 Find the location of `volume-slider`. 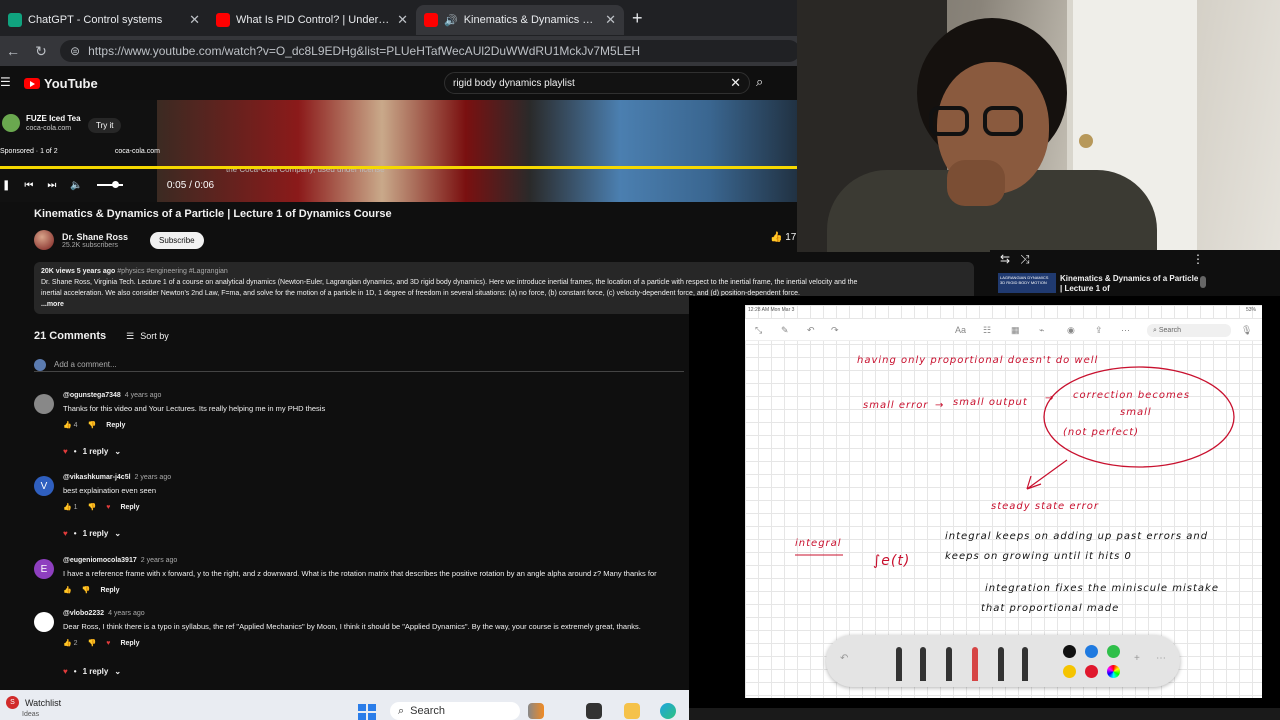

volume-slider is located at coordinates (109, 184).